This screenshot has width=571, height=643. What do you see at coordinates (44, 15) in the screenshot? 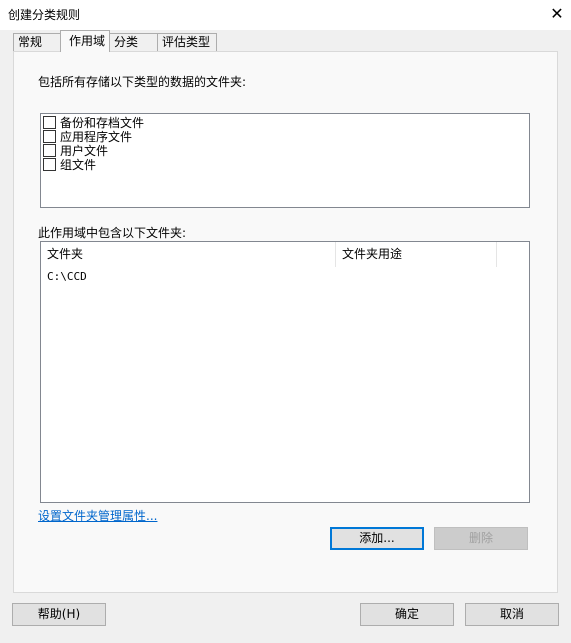
I see `window-title: 创建分类规则` at bounding box center [44, 15].